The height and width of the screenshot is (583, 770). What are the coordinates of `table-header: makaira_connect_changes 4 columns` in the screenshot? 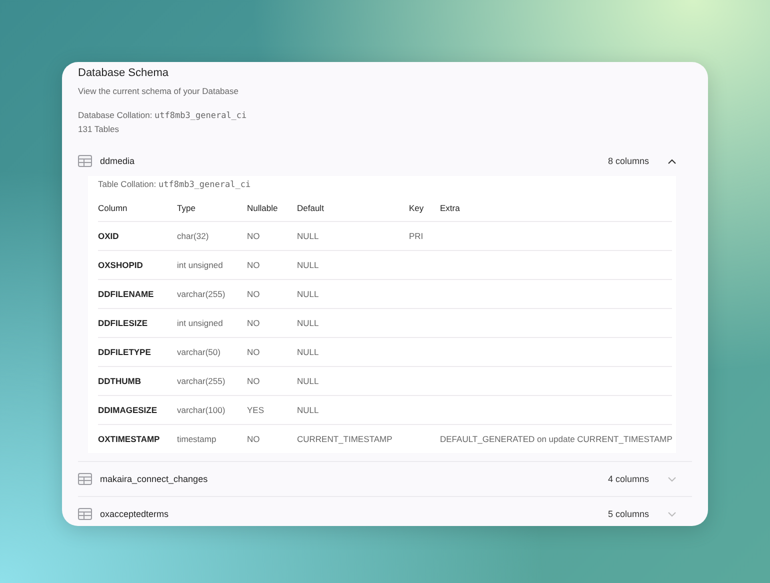 It's located at (385, 479).